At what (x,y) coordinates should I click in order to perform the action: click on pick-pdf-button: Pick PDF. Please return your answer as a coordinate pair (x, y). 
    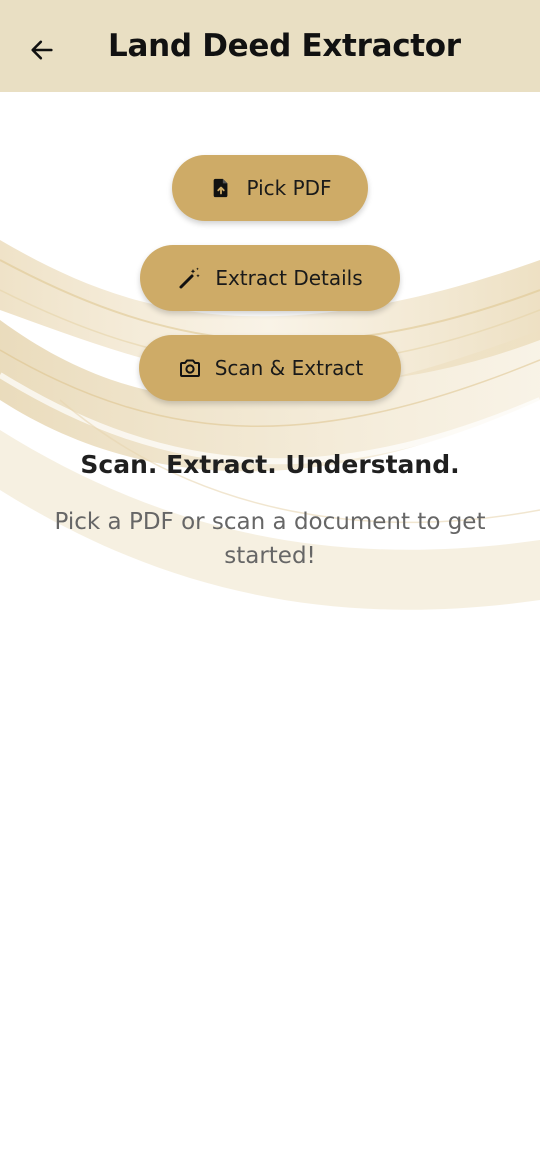
    Looking at the image, I should click on (270, 188).